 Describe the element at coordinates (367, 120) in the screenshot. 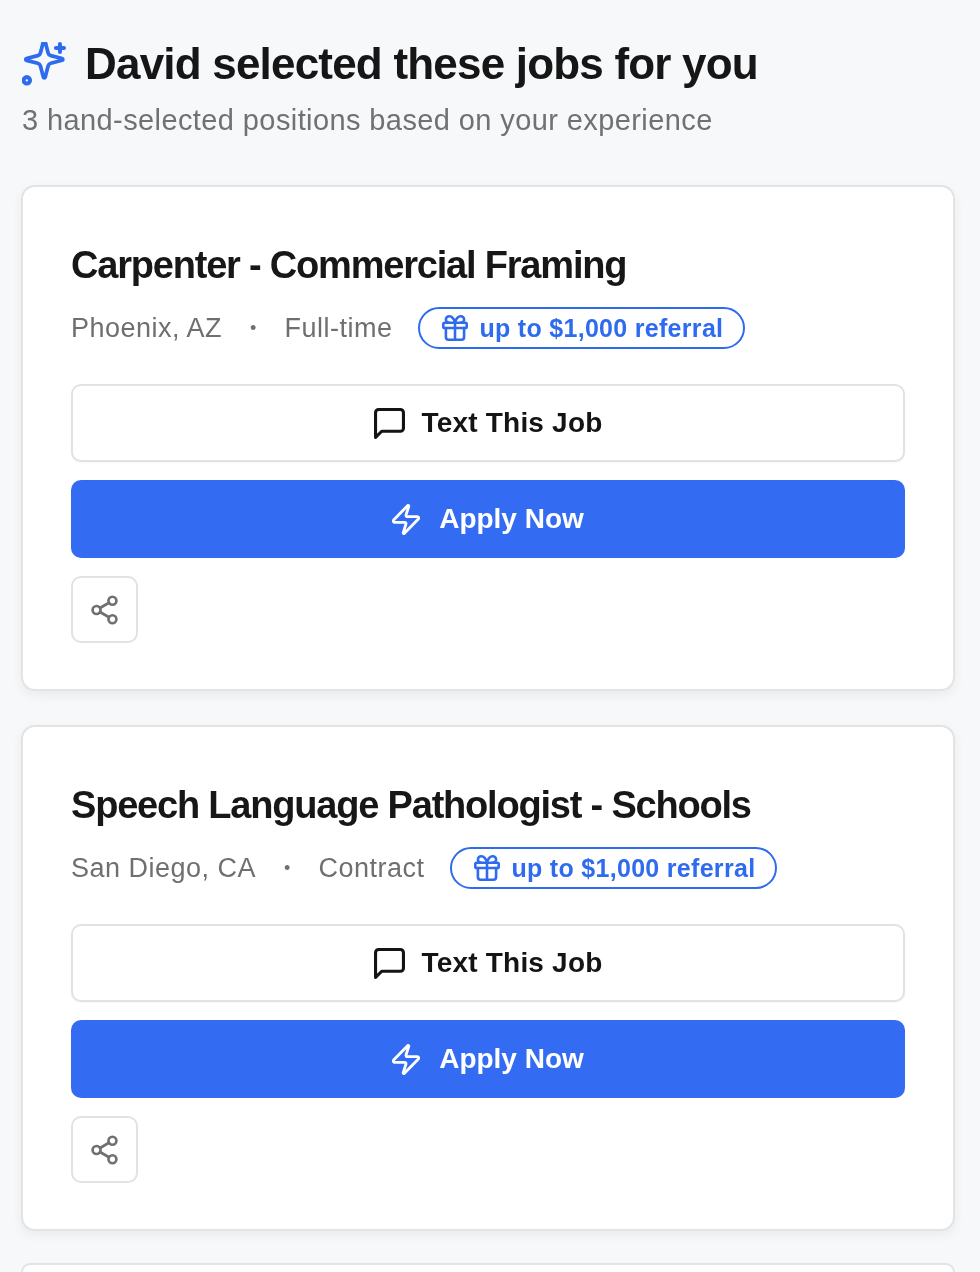

I see `page-subtitle: 3 hand-selected positions based on your experience` at that location.